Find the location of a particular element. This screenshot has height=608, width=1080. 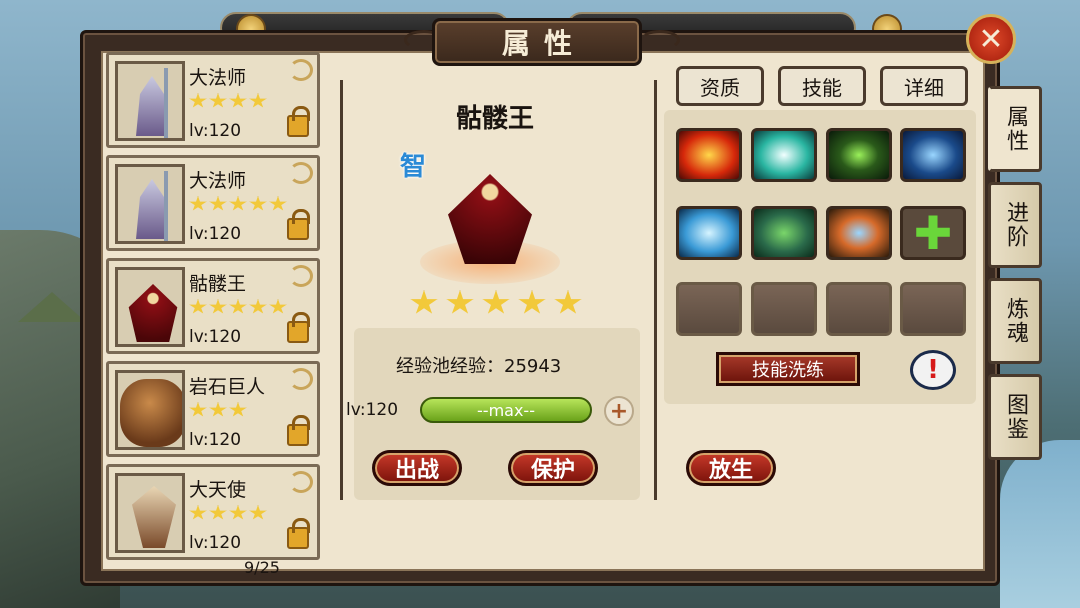

frog-skill-icon is located at coordinates (784, 233).